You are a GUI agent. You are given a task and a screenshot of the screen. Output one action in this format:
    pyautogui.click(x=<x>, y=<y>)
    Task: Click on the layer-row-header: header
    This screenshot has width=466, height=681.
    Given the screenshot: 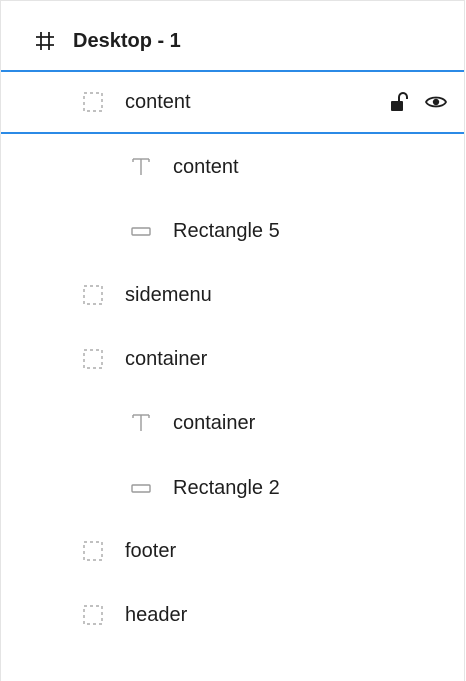 What is the action you would take?
    pyautogui.click(x=232, y=615)
    